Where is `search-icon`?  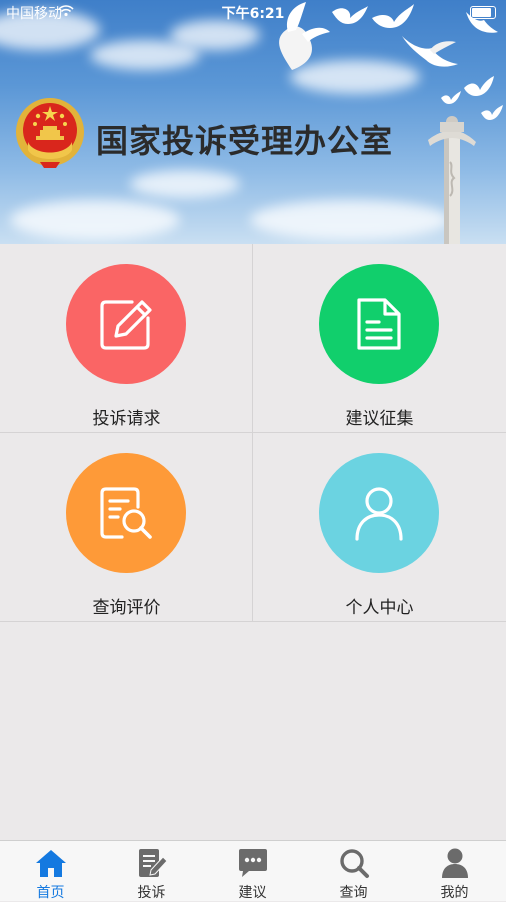
search-icon is located at coordinates (354, 863).